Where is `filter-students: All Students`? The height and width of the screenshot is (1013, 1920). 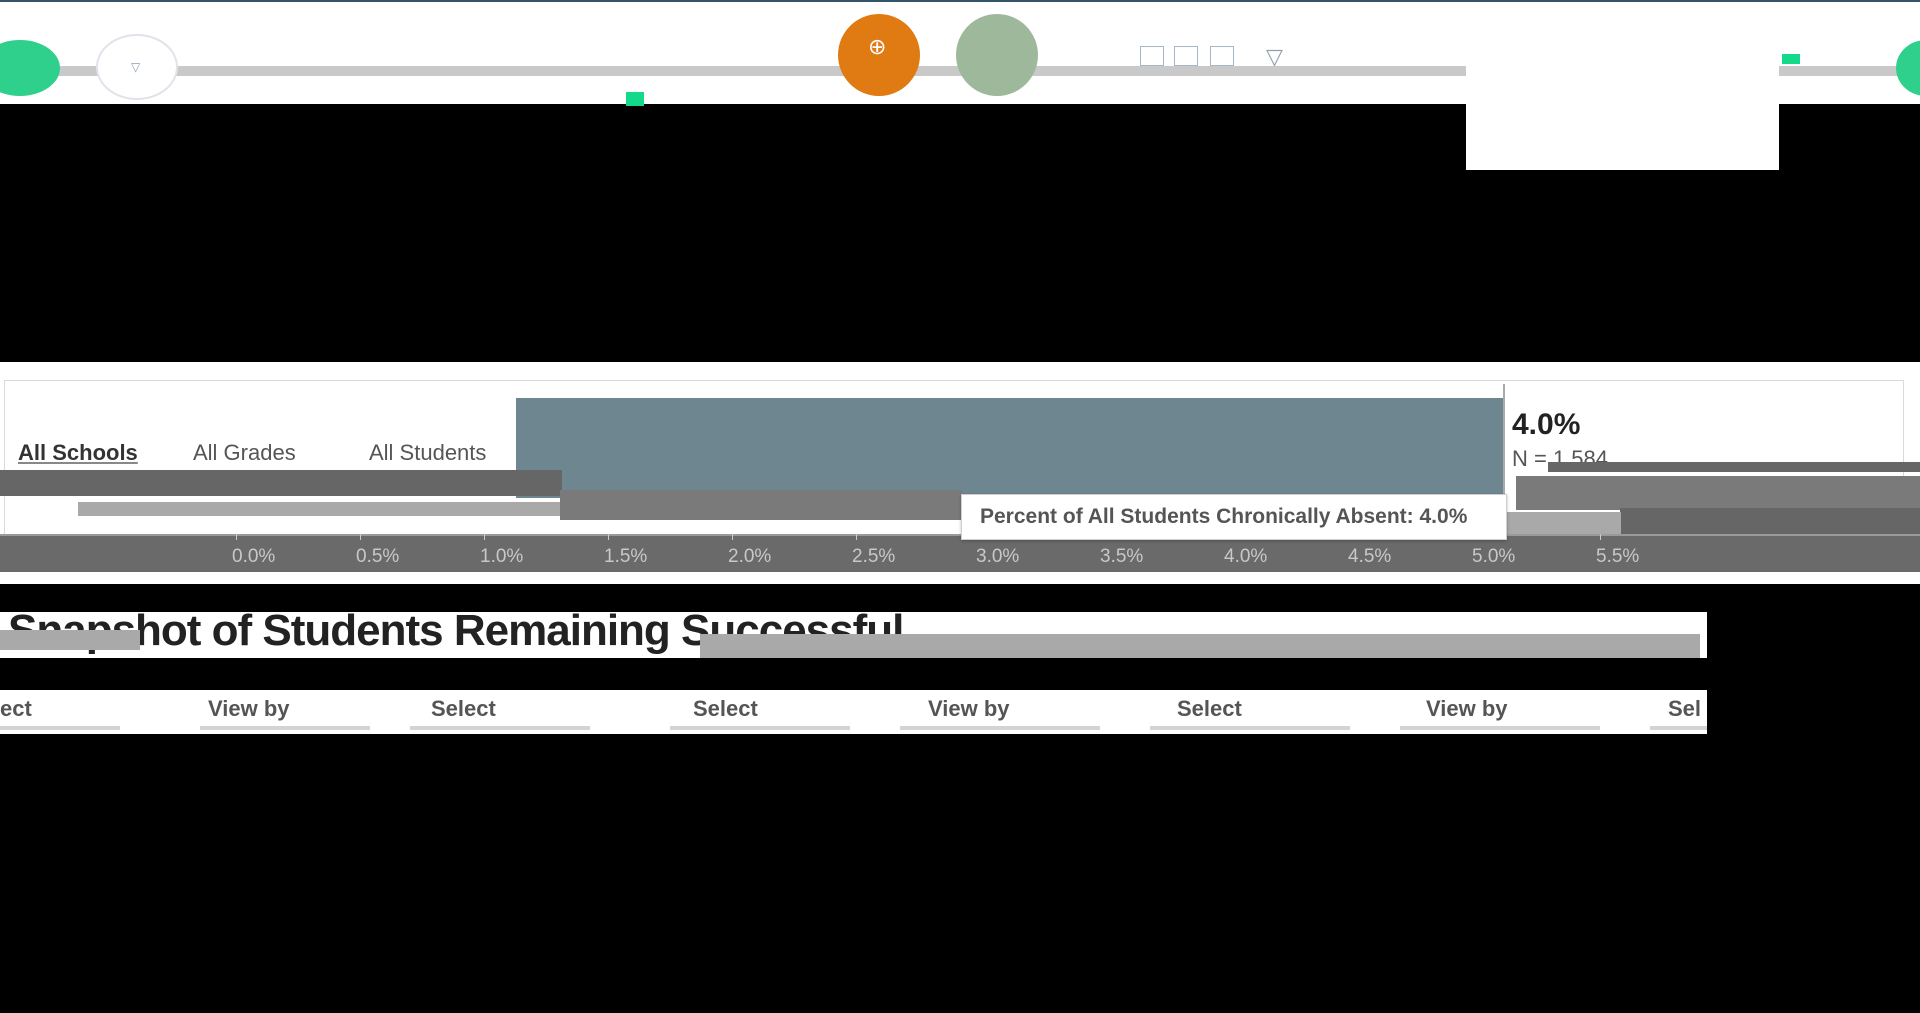
filter-students: All Students is located at coordinates (427, 453).